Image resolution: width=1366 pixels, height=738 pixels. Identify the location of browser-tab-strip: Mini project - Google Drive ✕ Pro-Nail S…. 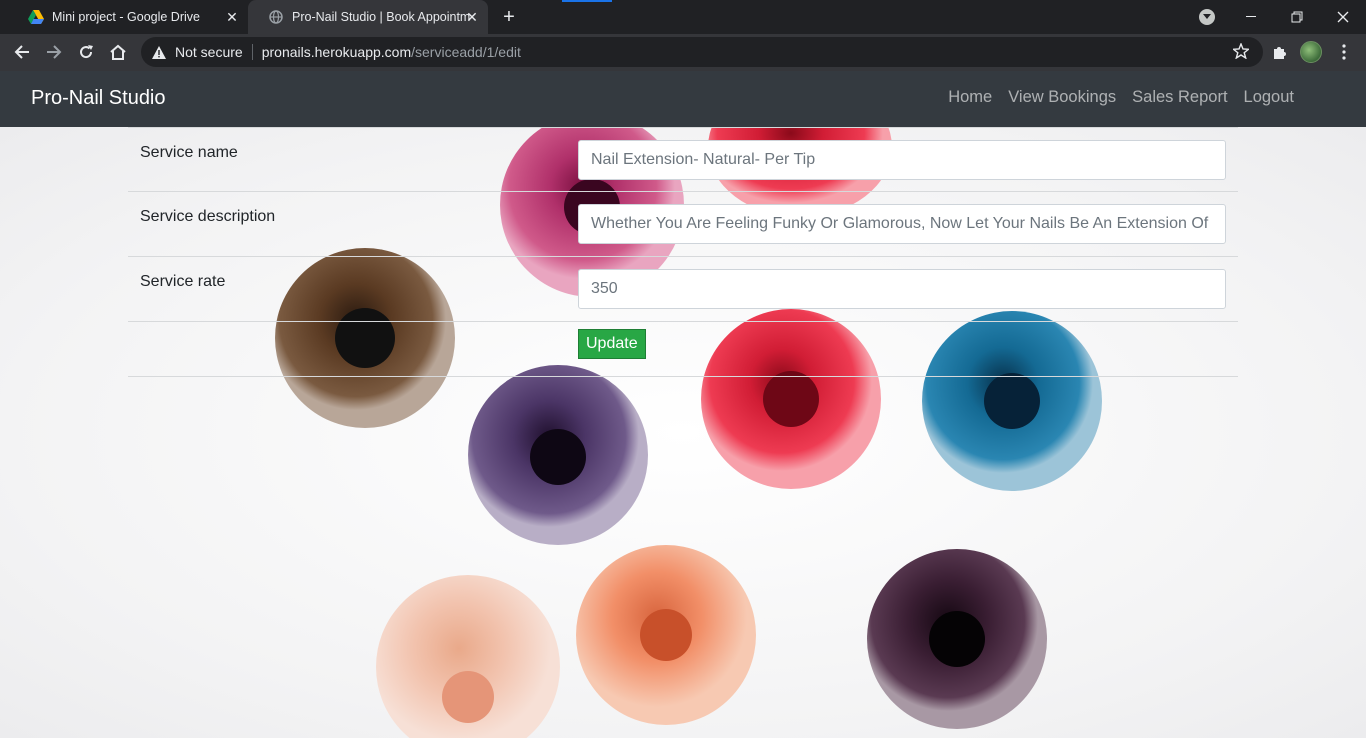
(683, 17).